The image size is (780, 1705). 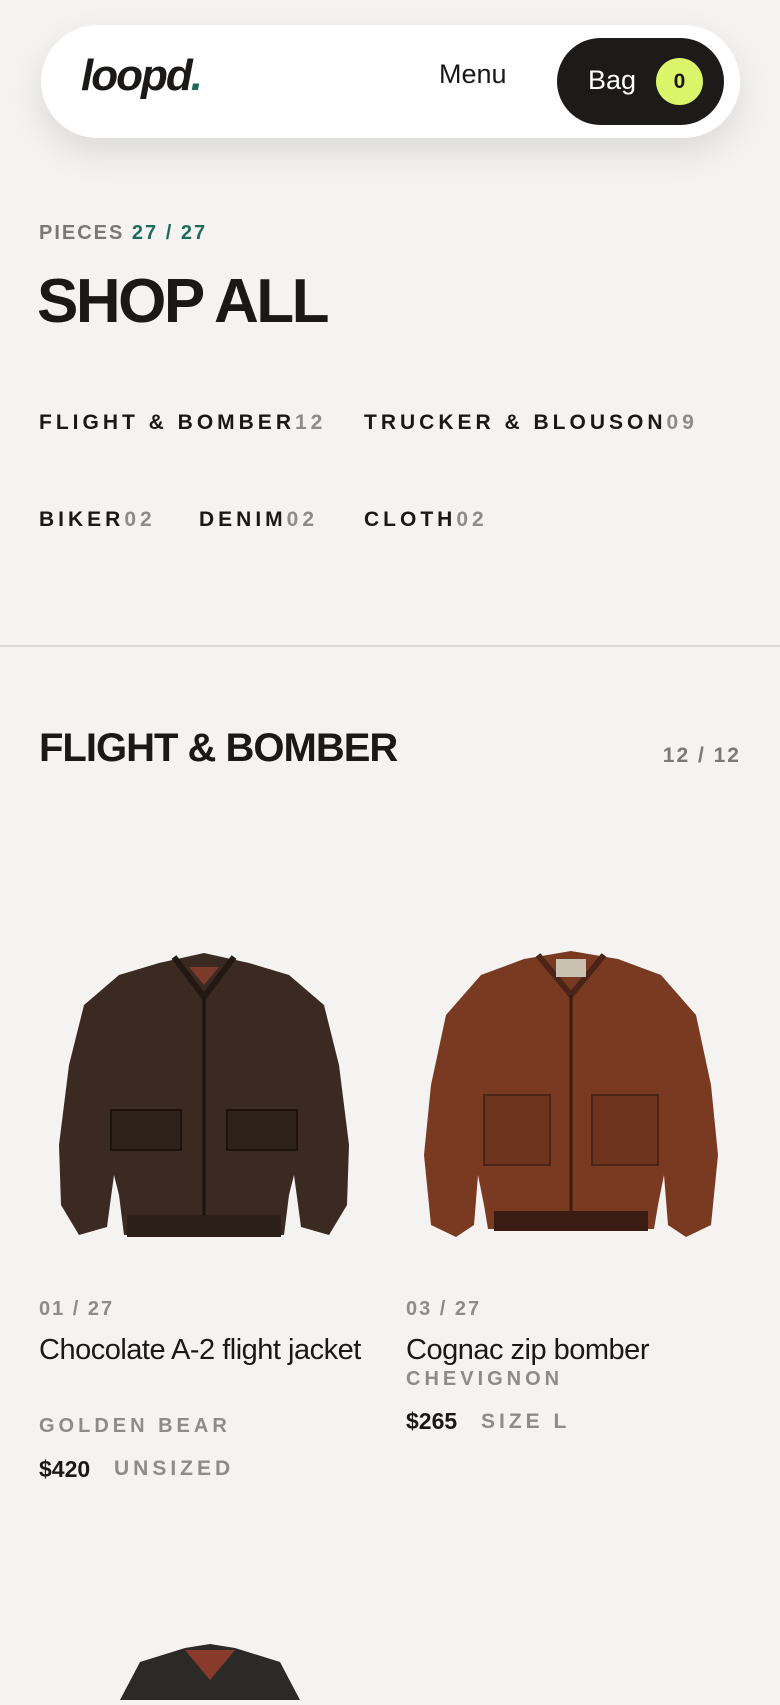 I want to click on product-index: 03 / 27, so click(x=444, y=1309).